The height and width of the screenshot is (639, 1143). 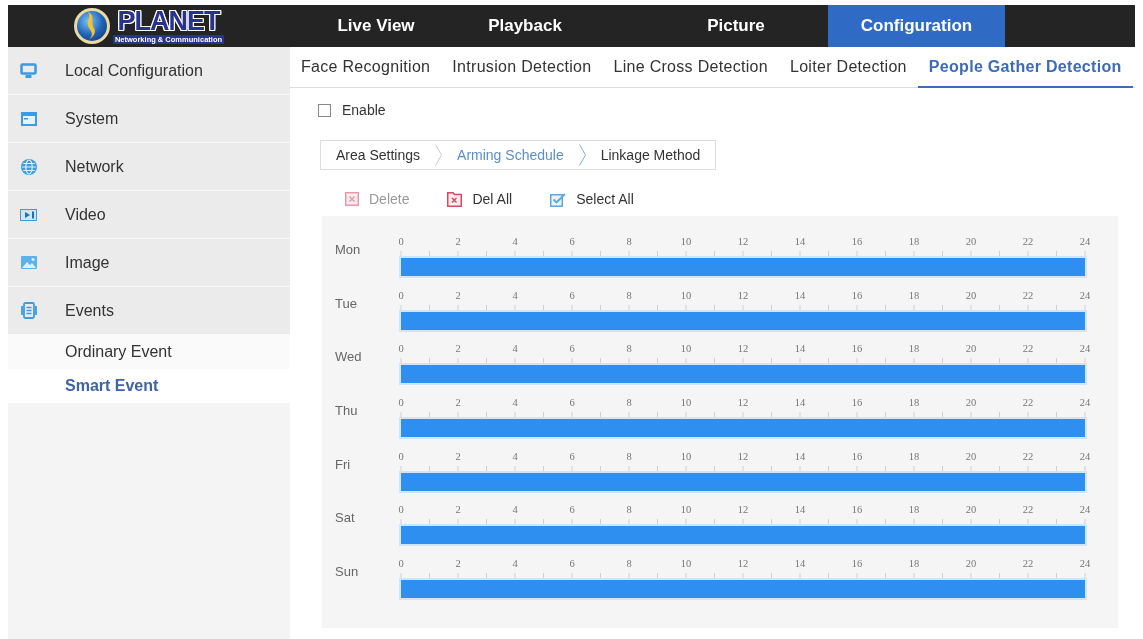 I want to click on sidebar-item: Network, so click(x=149, y=167).